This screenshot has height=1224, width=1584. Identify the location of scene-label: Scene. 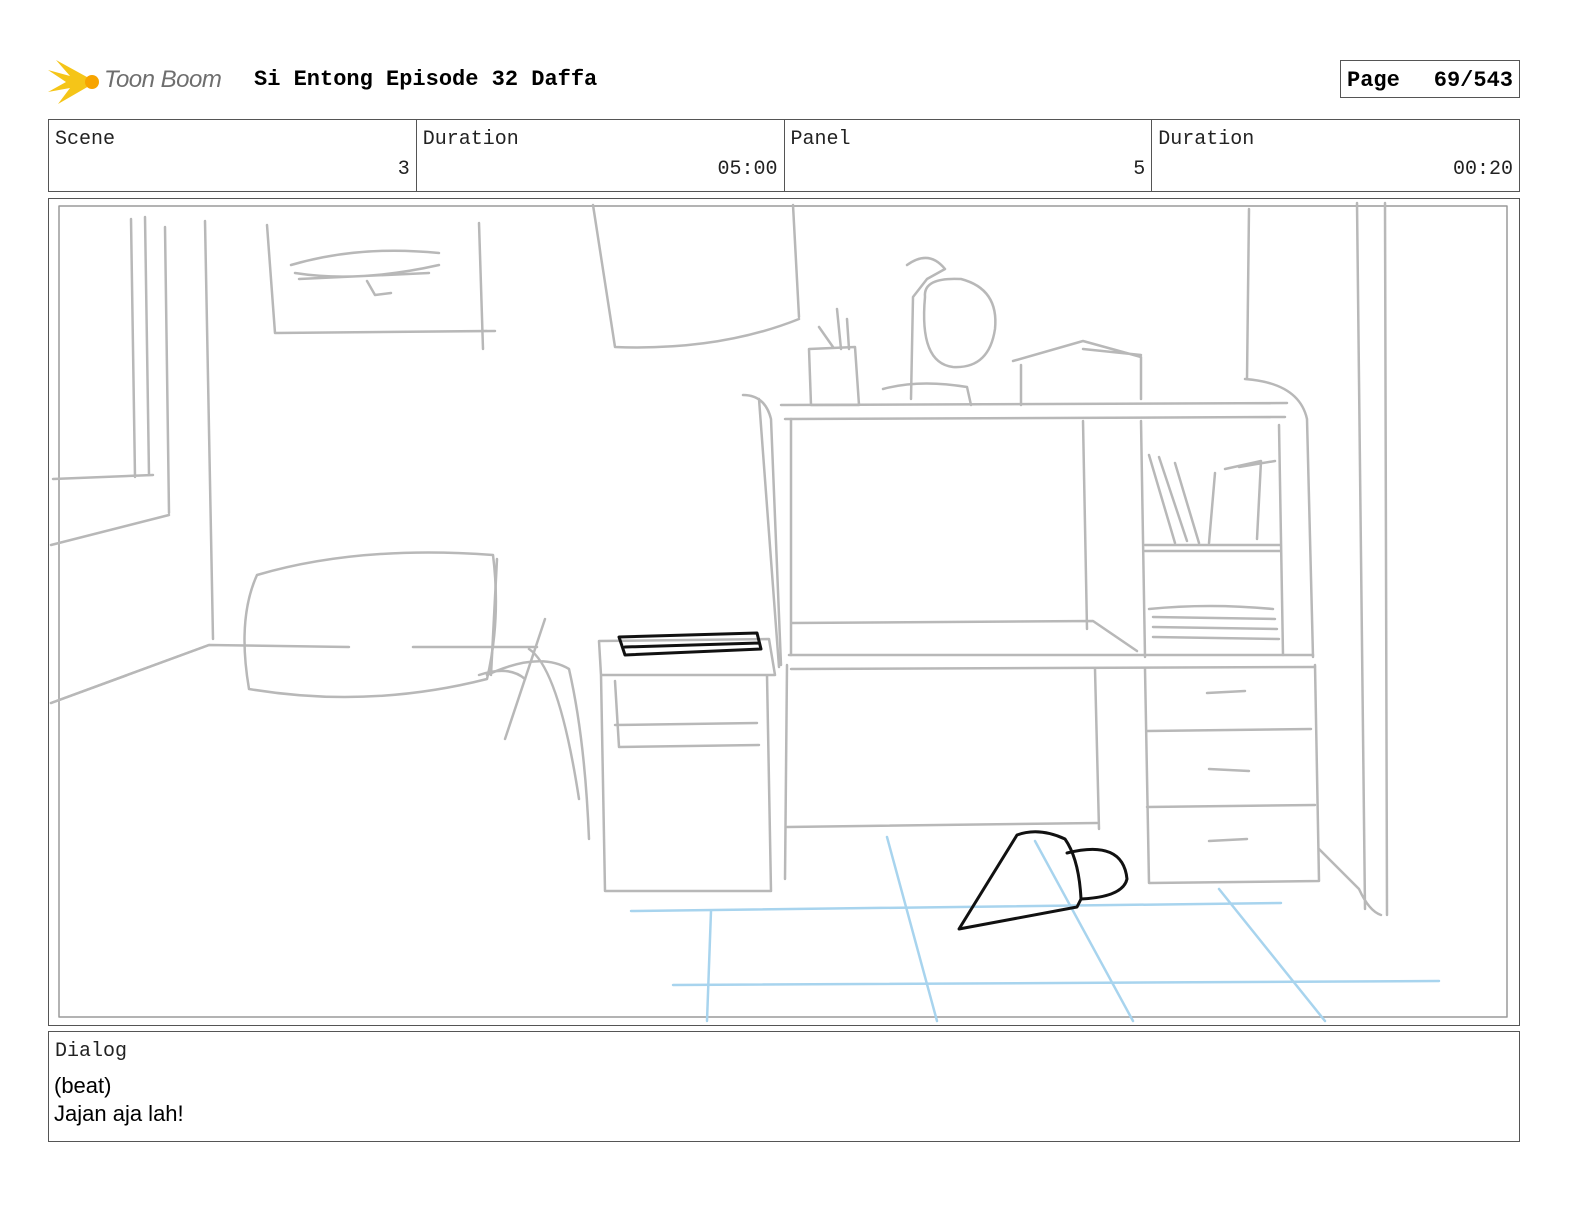
(85, 139).